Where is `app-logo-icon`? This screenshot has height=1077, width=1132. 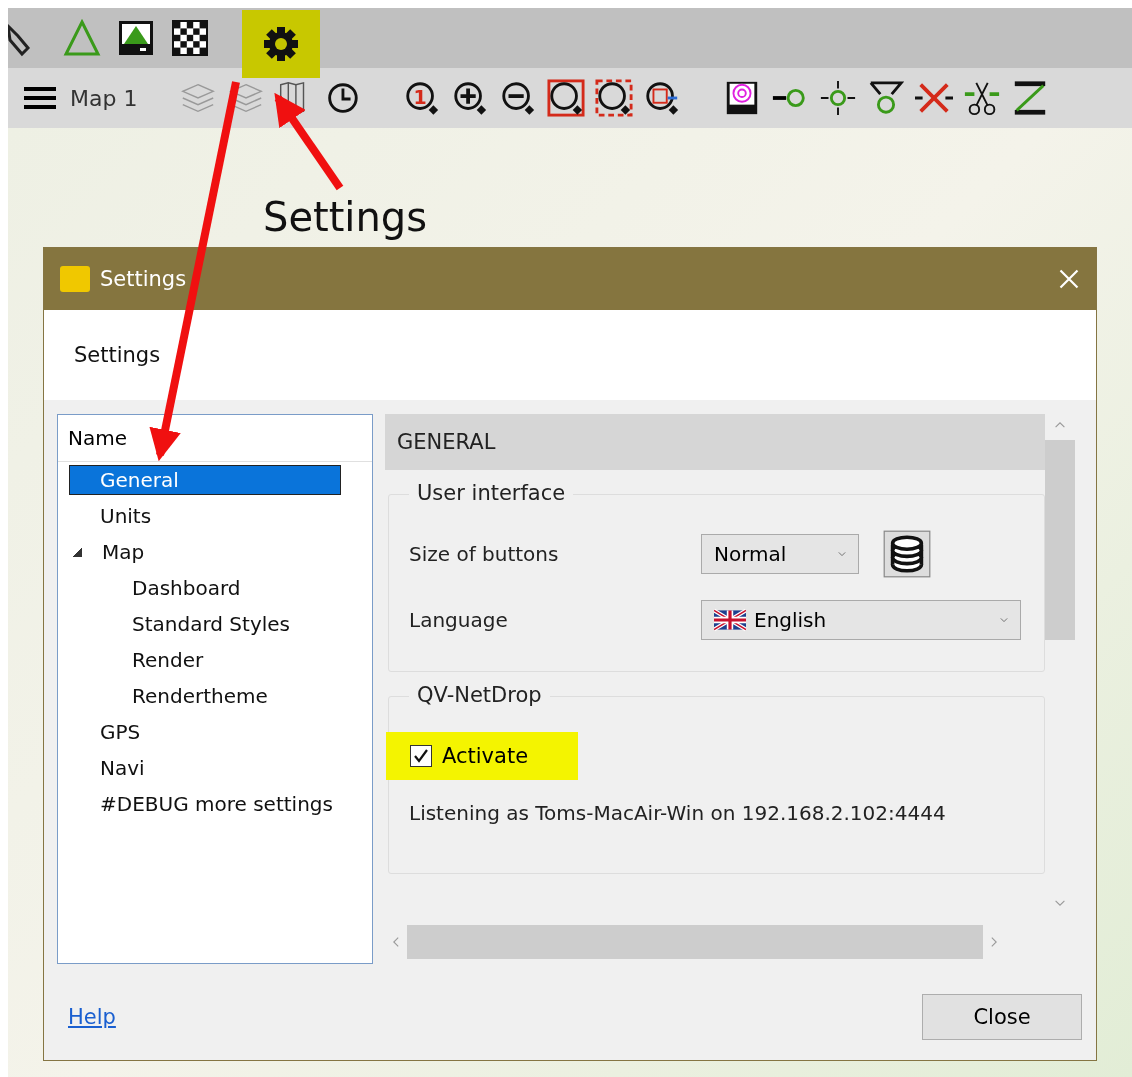
app-logo-icon is located at coordinates (75, 279).